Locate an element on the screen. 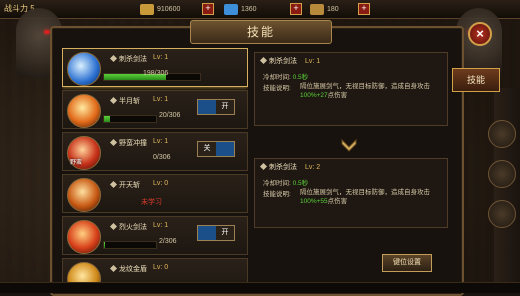 Image resolution: width=520 pixels, height=296 pixels. skill-row-cisha: 刺杀剑法 Lv: 1 198/306 is located at coordinates (155, 67).